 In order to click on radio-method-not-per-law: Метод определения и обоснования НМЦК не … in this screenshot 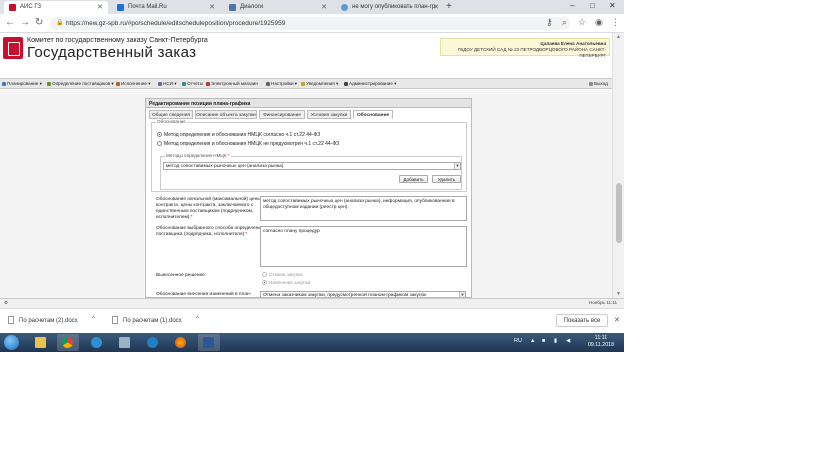, I will do `click(248, 144)`.